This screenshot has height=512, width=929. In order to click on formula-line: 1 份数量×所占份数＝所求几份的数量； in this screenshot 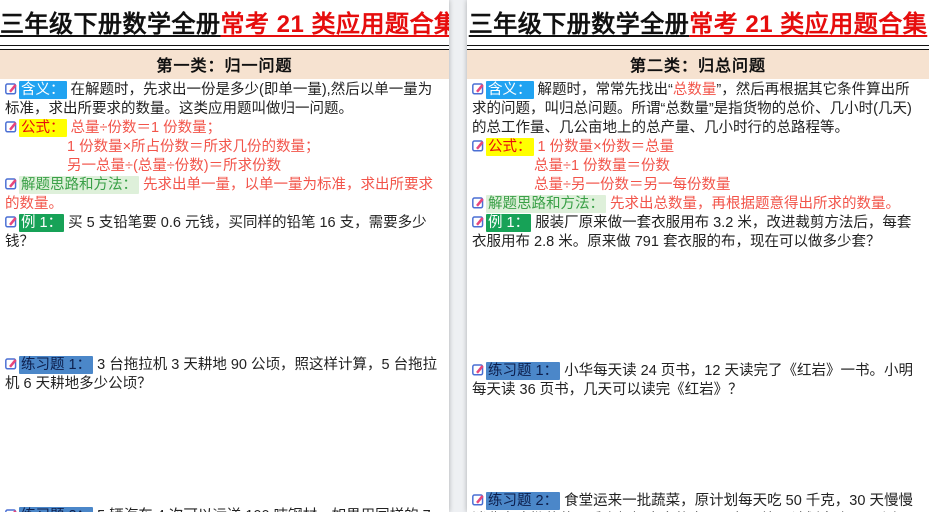, I will do `click(193, 147)`.